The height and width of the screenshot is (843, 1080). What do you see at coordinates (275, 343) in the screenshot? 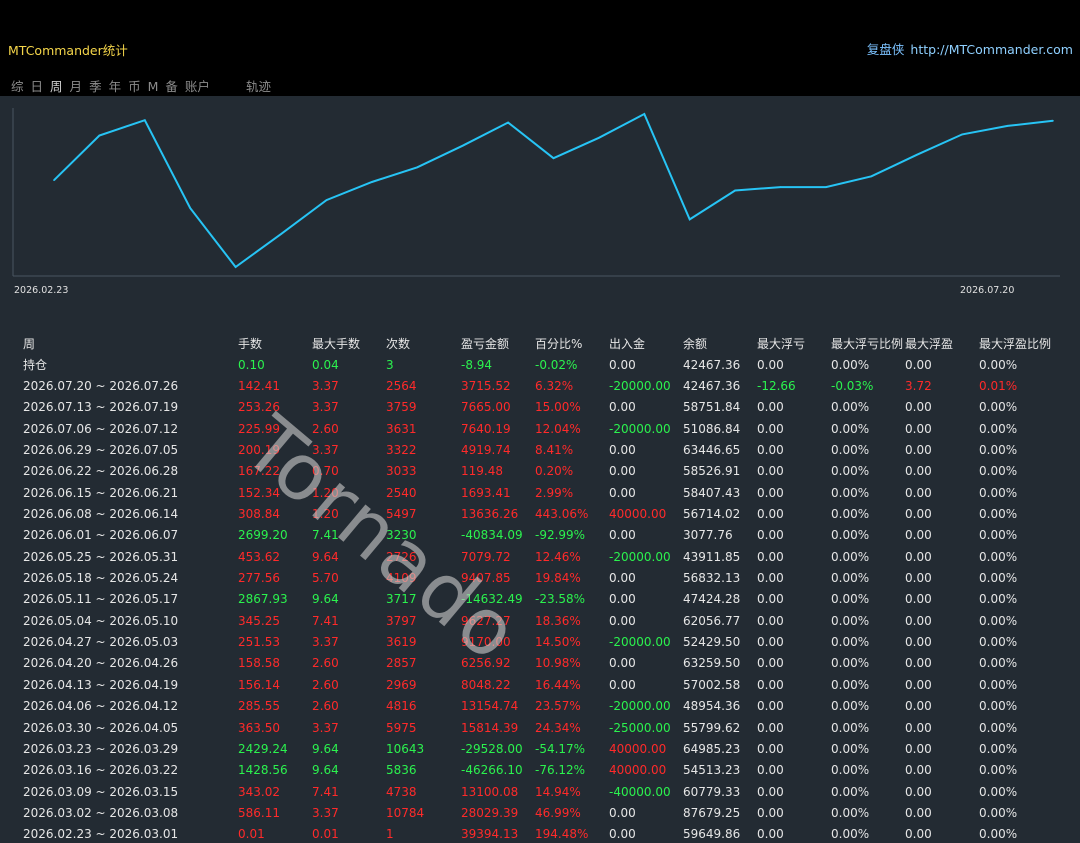
I see `column-header-1: 手数` at bounding box center [275, 343].